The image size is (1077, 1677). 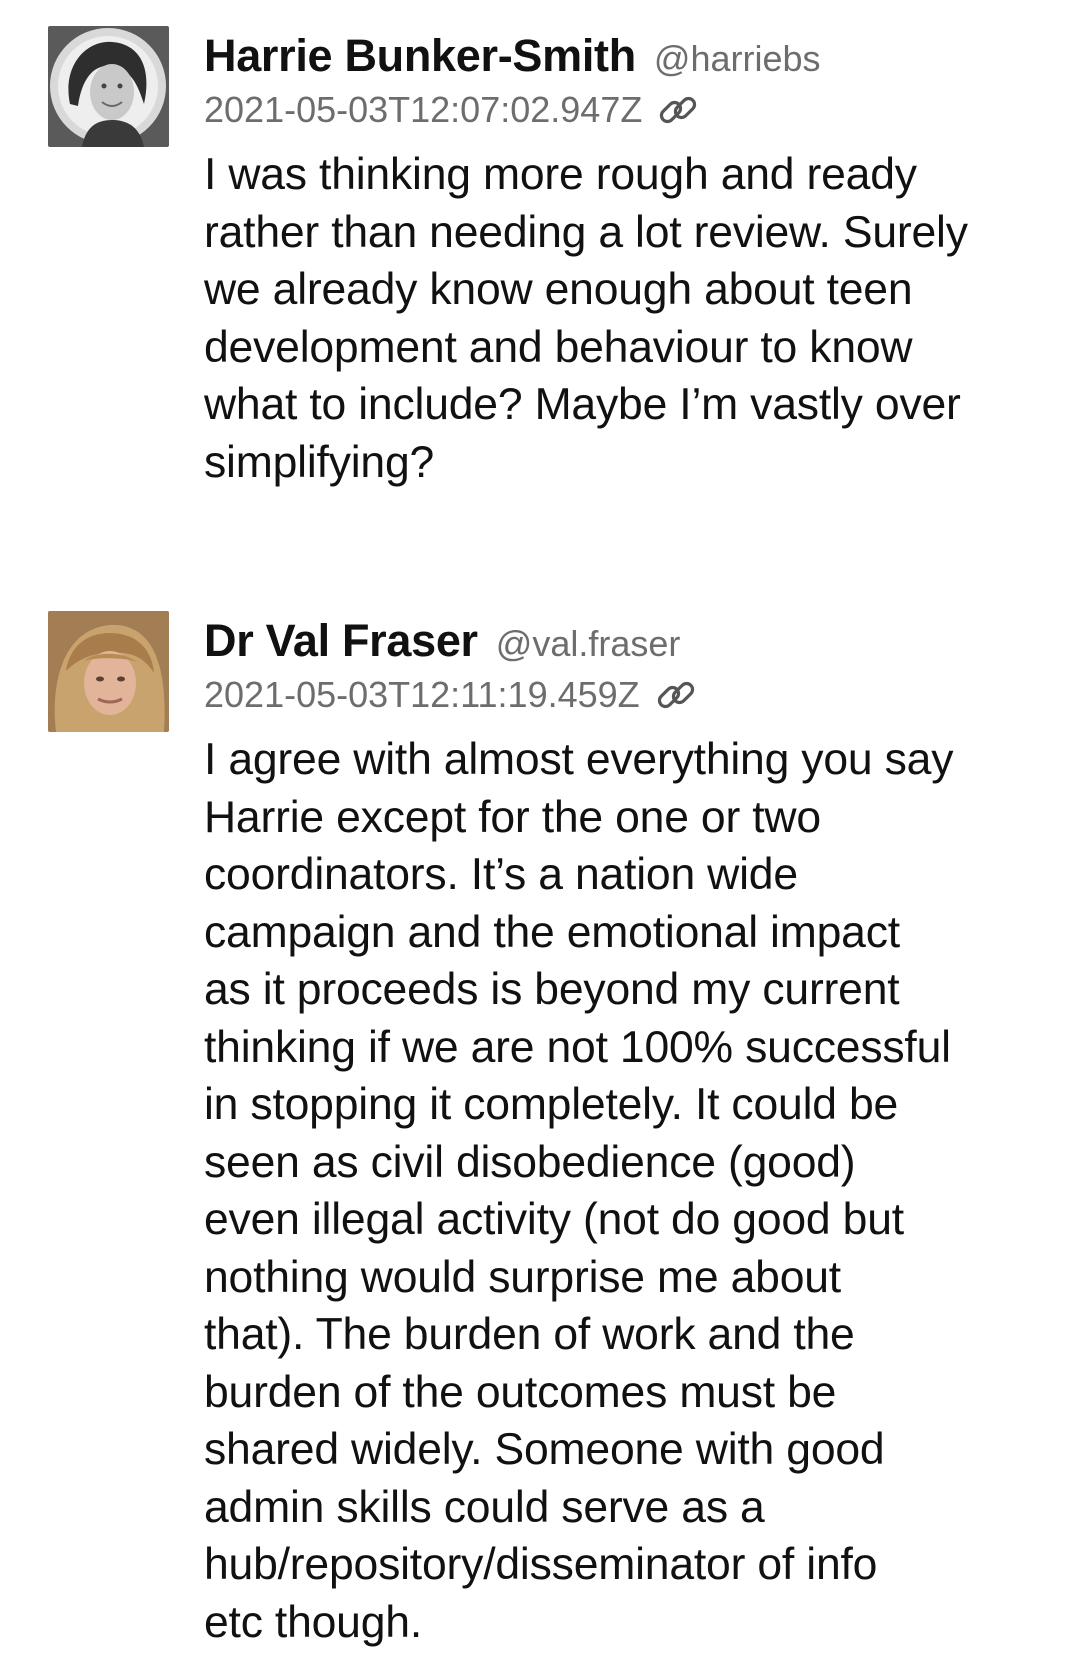 I want to click on message-header: Dr Val Fraser @val.fraser, so click(x=624, y=641).